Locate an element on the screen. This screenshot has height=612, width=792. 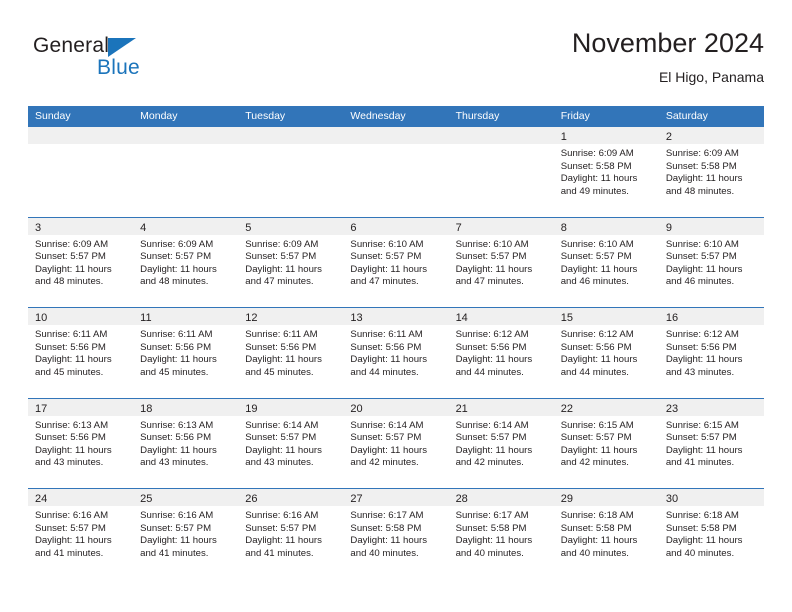
day-number-band: 4 is located at coordinates (186, 226).